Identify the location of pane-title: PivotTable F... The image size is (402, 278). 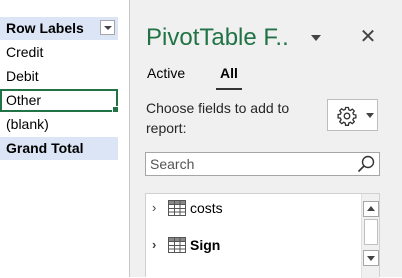
(217, 37).